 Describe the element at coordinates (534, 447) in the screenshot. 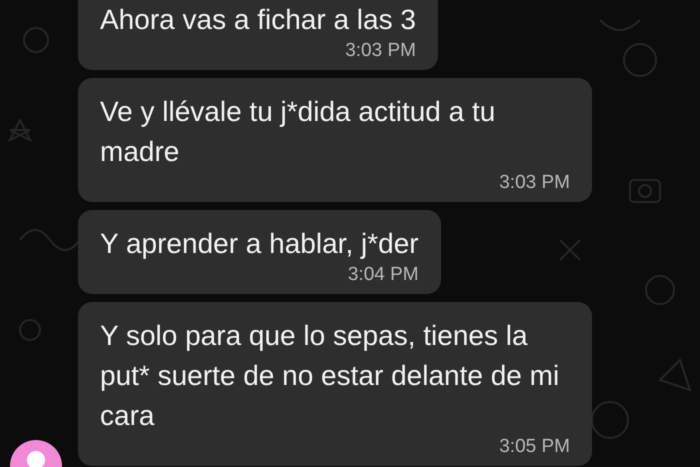

I see `message-time: 3:05 PM` at that location.